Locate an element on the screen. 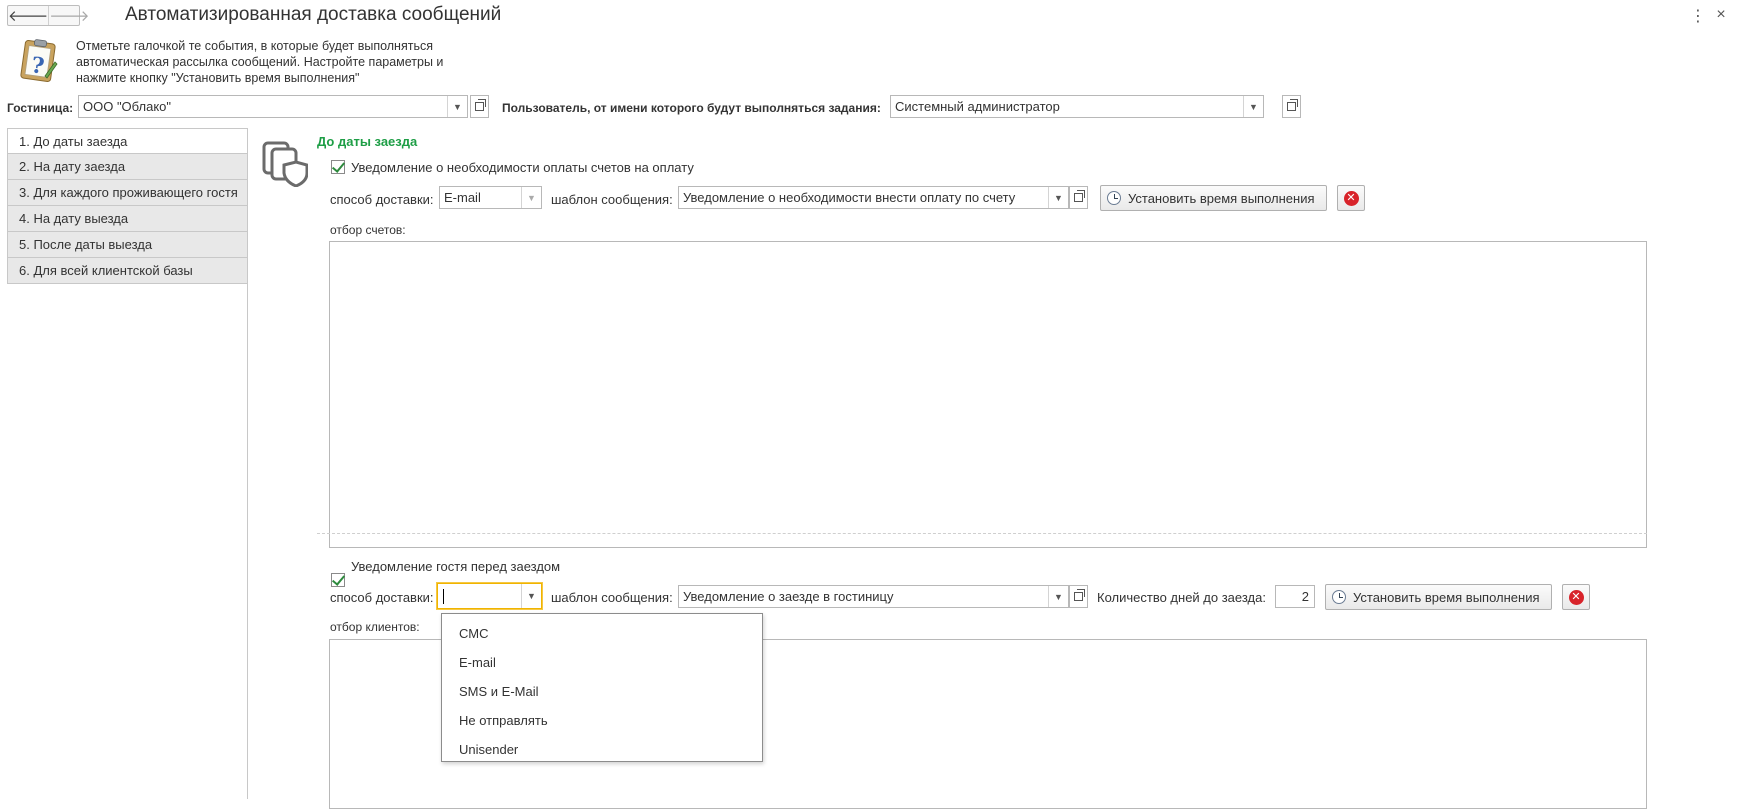 This screenshot has height=809, width=1741. delivery-method-select: E-mail ▼ is located at coordinates (490, 197).